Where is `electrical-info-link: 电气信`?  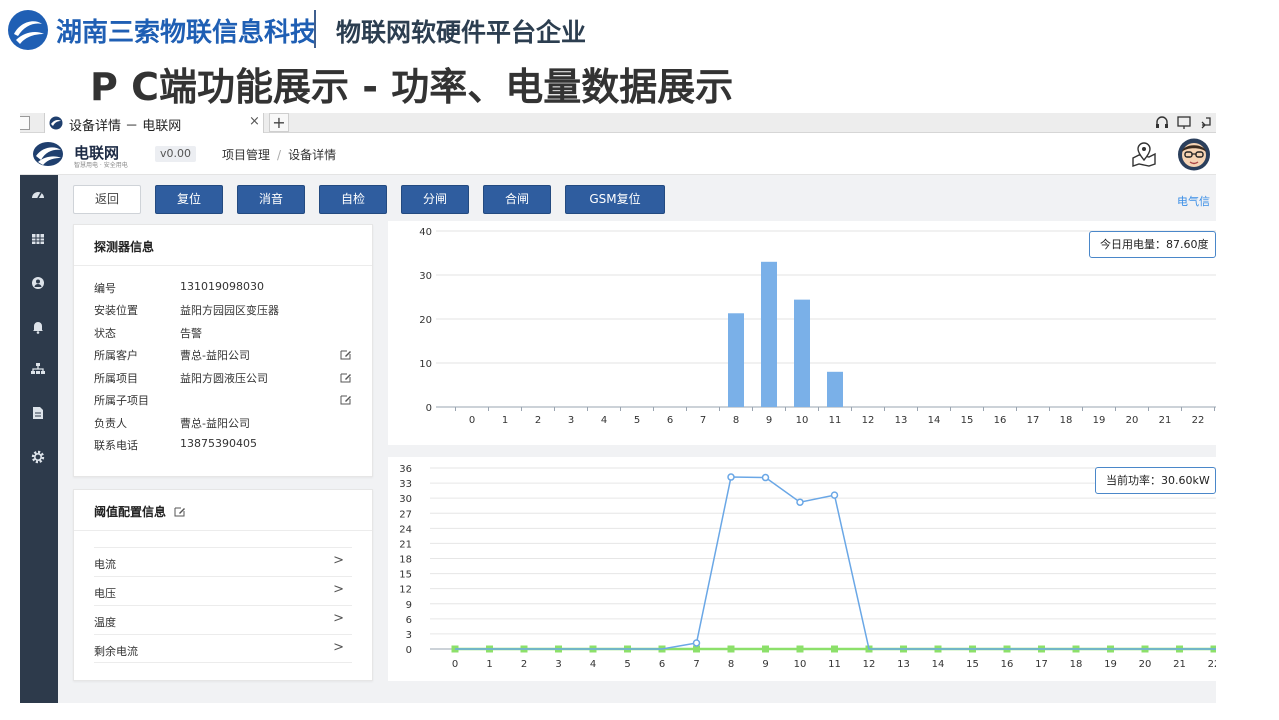 electrical-info-link: 电气信 is located at coordinates (1193, 201).